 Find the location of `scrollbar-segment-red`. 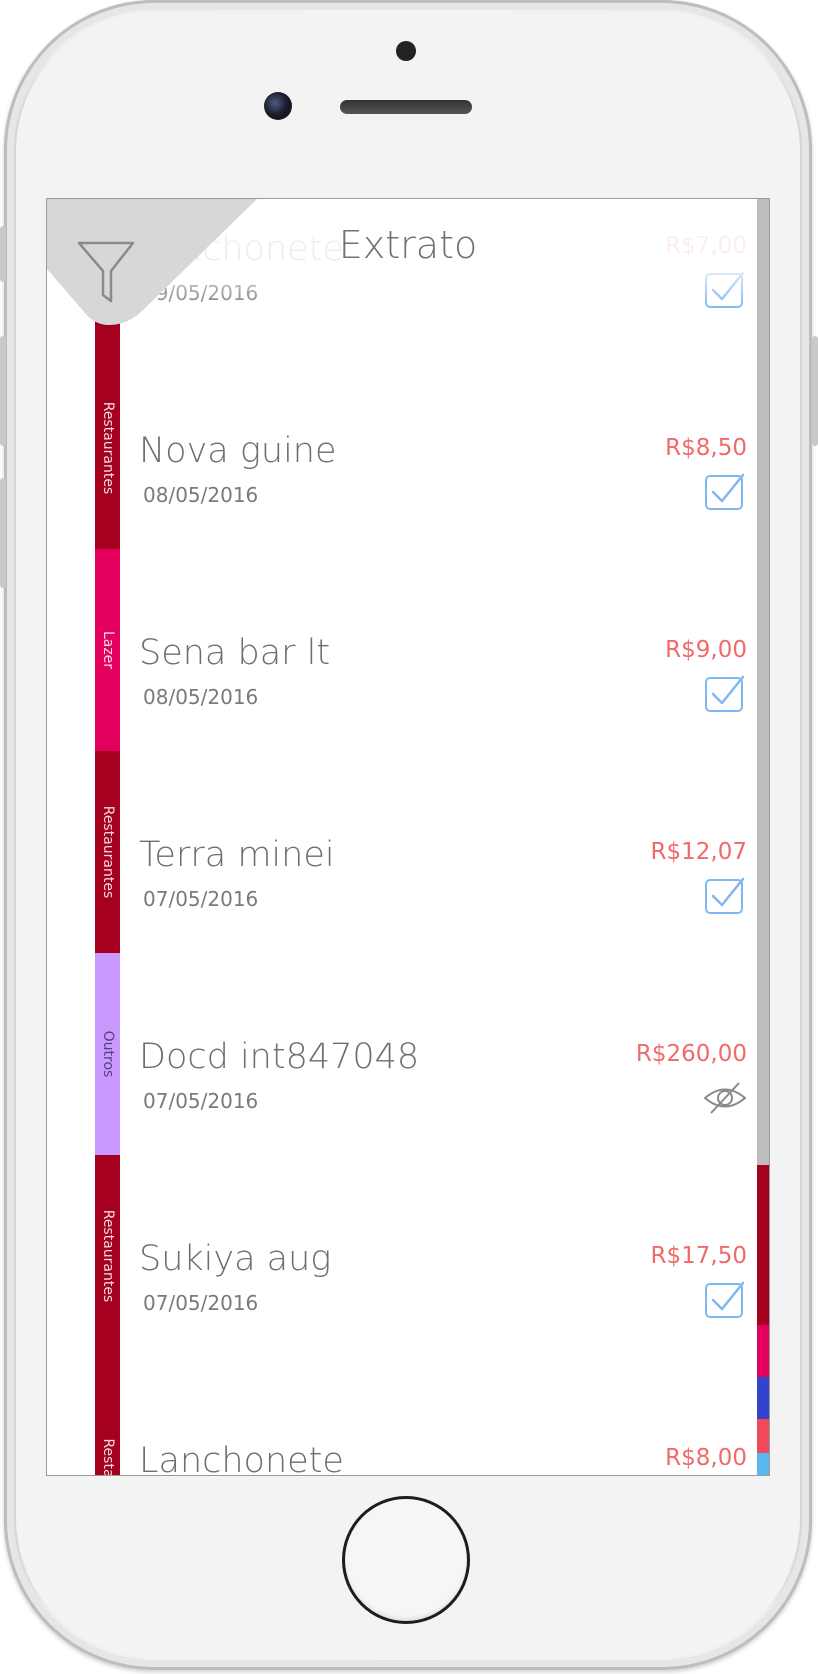

scrollbar-segment-red is located at coordinates (763, 1436).